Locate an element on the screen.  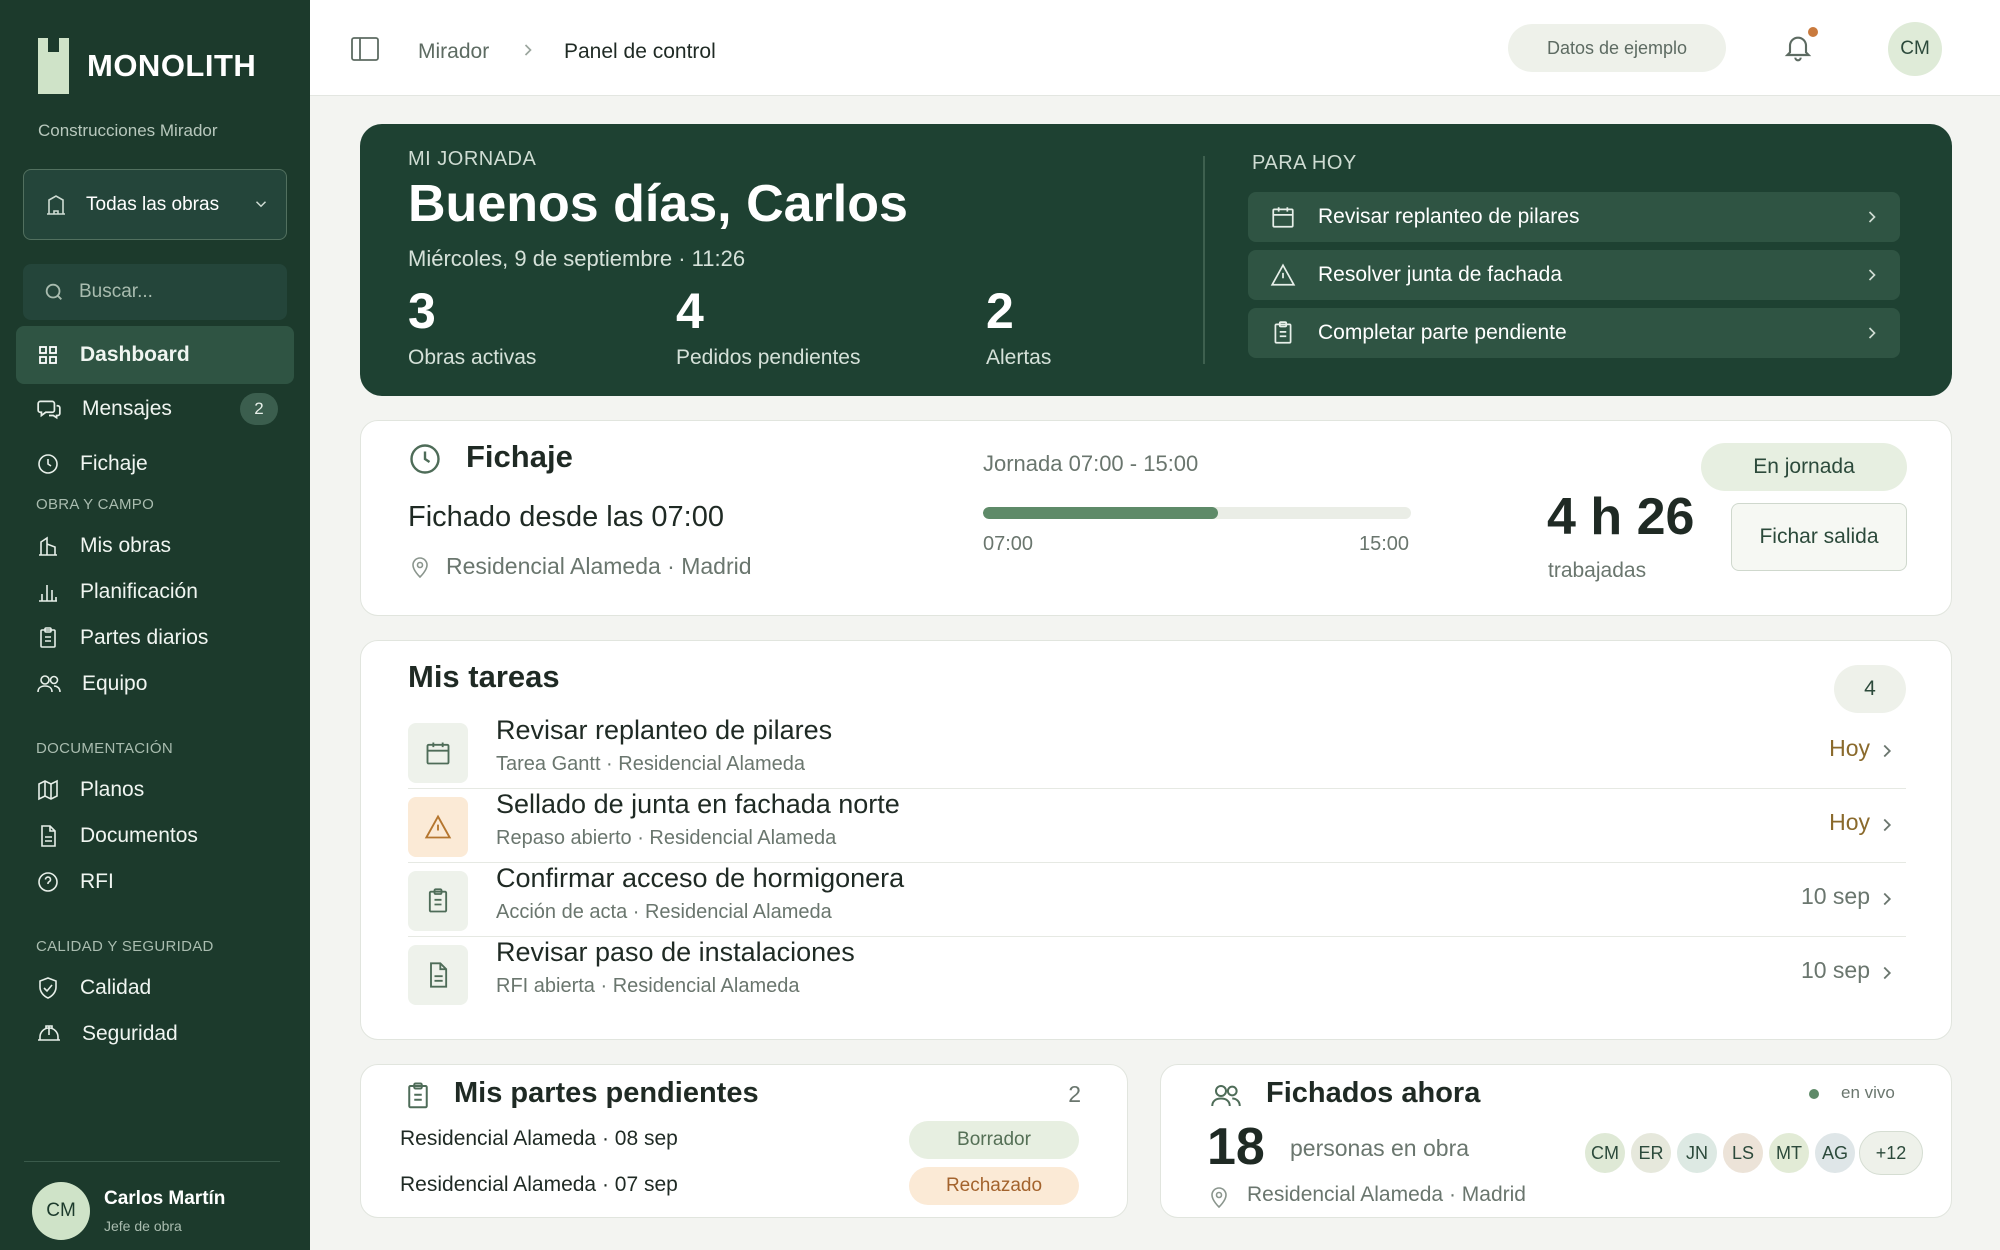
task-subtitle: Repaso abierto · Residencial Alameda is located at coordinates (666, 838).